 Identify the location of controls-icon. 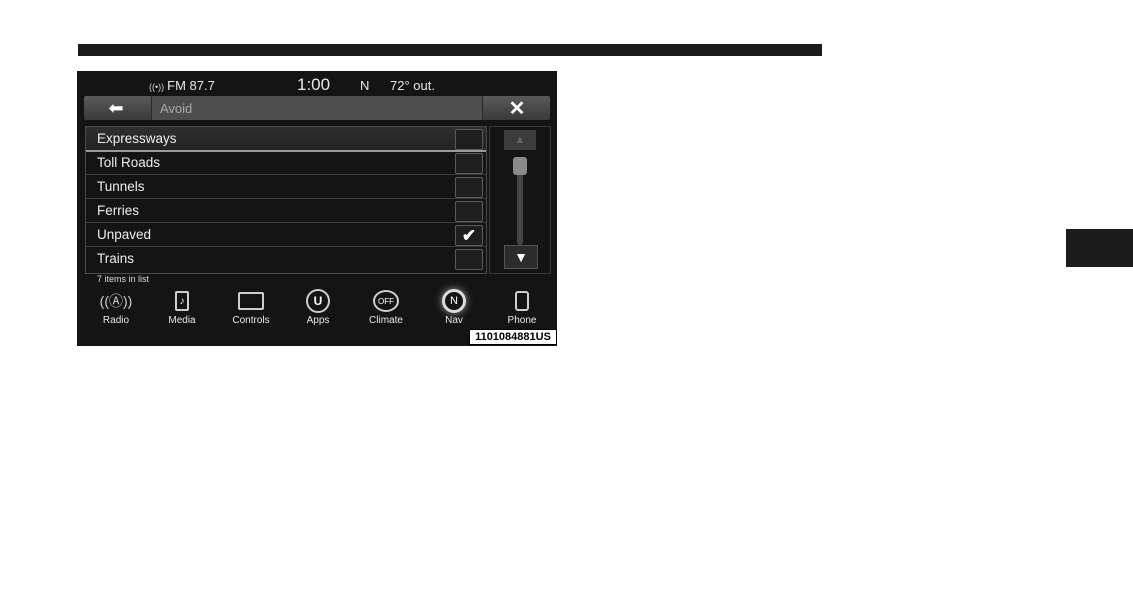
(251, 301).